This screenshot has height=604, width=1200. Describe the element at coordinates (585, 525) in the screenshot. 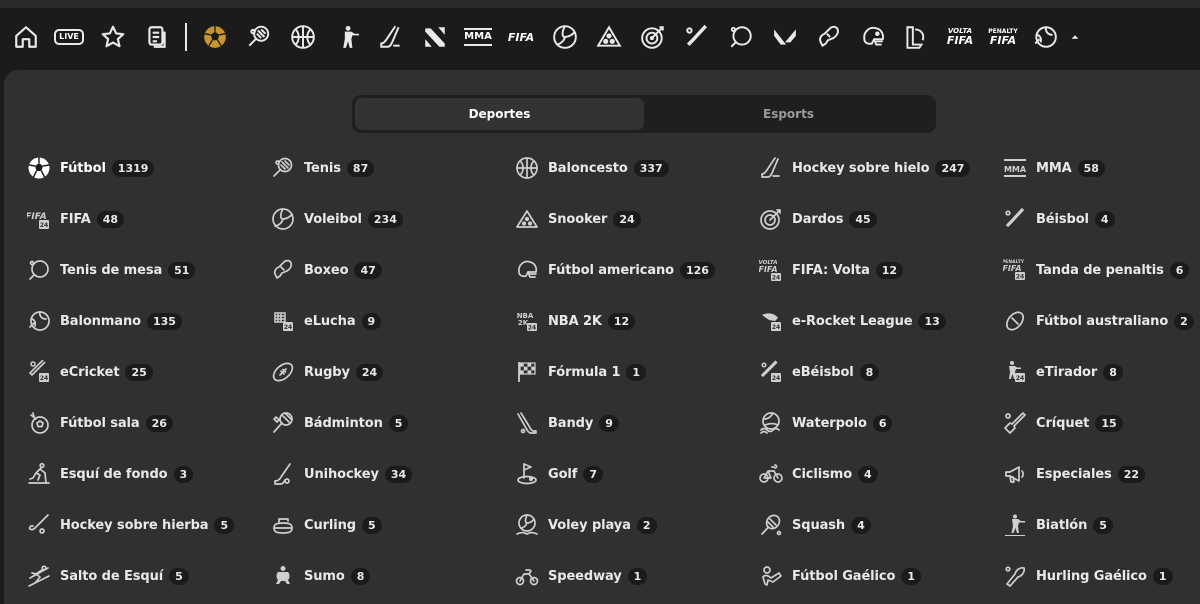

I see `sport-item-37: Voley playa 2` at that location.